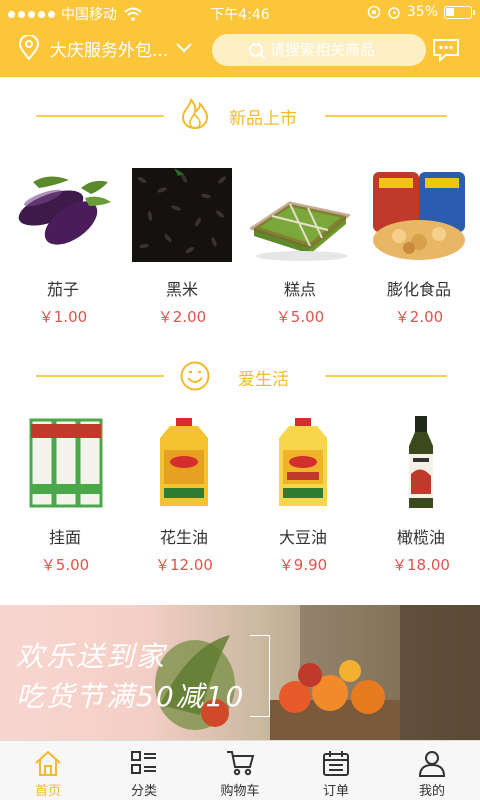  What do you see at coordinates (184, 565) in the screenshot?
I see `product-price: ￥12.00` at bounding box center [184, 565].